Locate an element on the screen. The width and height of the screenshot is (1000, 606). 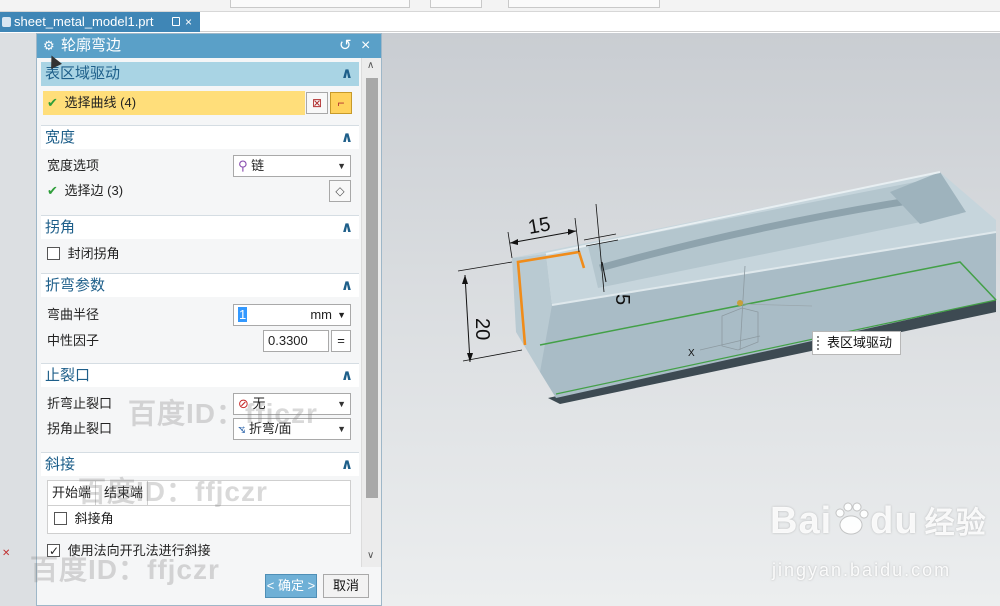
select-curve-row: ✔ 选择曲线 (4) is located at coordinates (174, 103).